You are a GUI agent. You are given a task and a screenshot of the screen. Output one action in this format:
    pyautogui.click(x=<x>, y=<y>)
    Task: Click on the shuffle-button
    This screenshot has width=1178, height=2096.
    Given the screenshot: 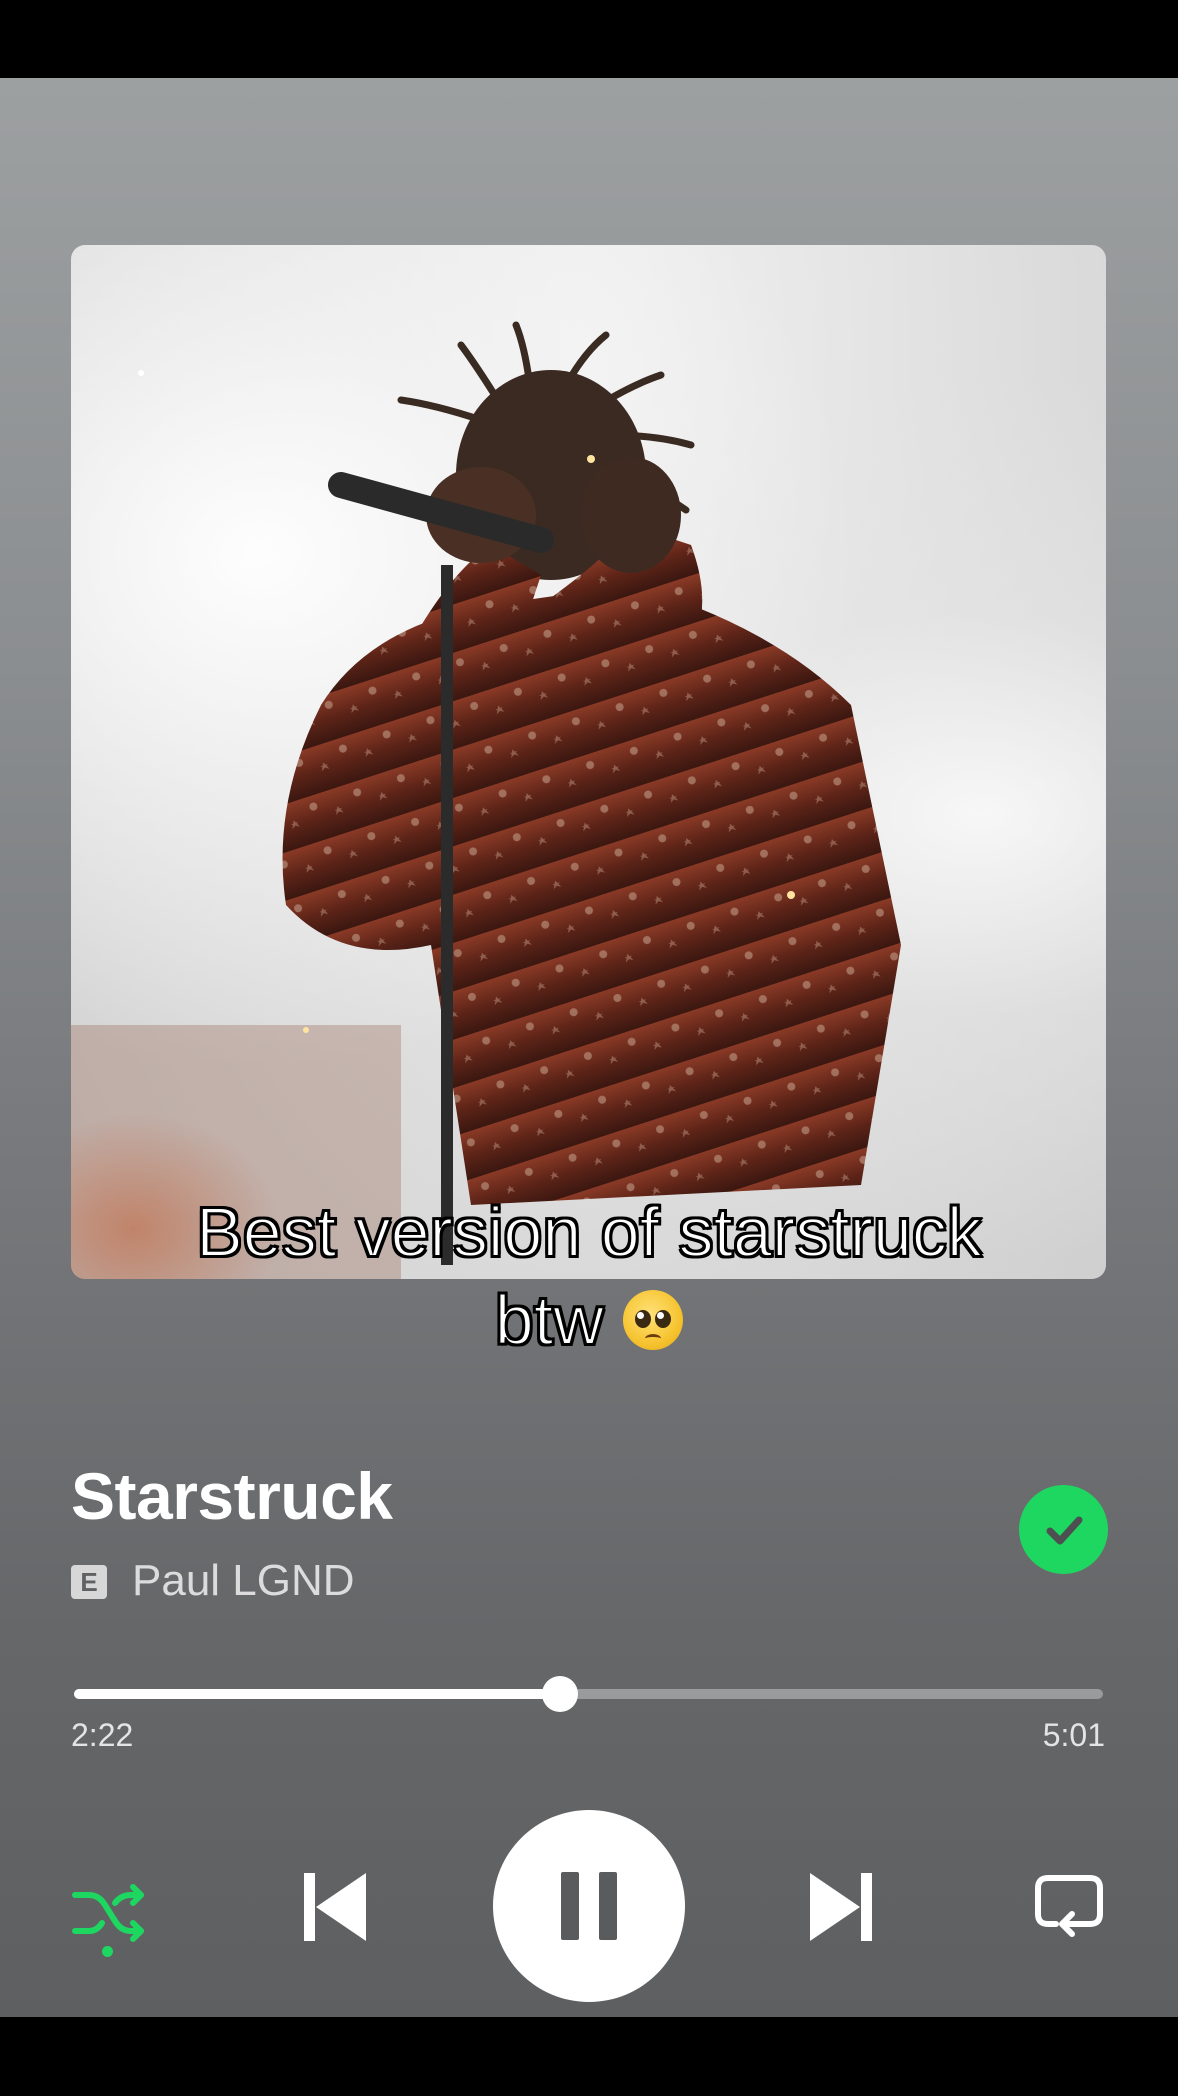 What is the action you would take?
    pyautogui.click(x=109, y=1913)
    